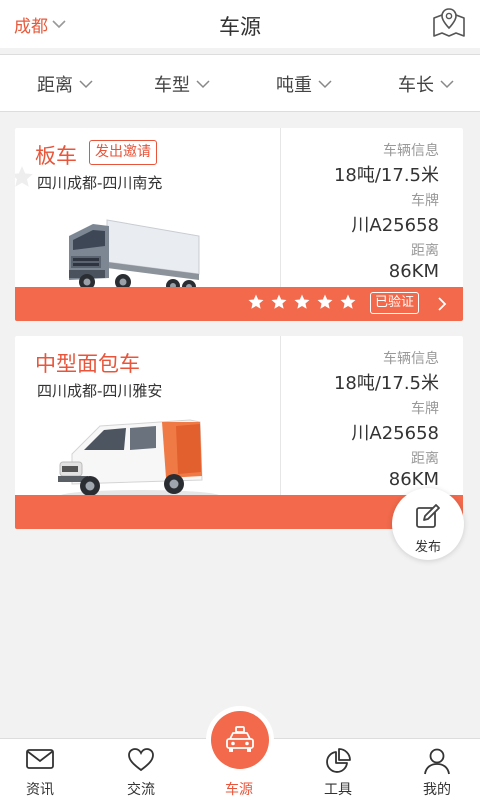 This screenshot has width=480, height=800. What do you see at coordinates (437, 790) in the screenshot?
I see `tab-label: 我的` at bounding box center [437, 790].